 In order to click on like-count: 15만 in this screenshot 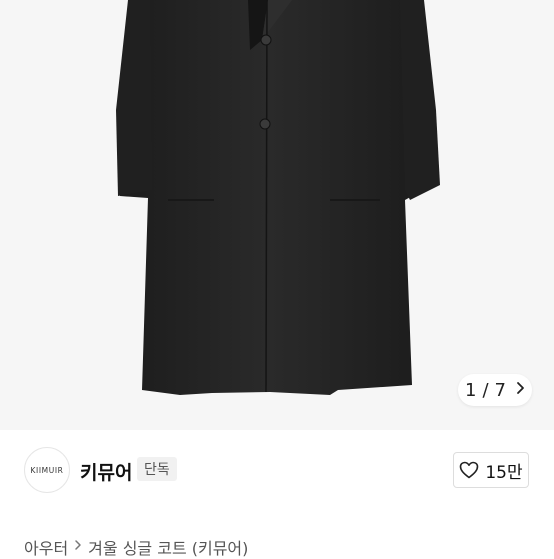, I will do `click(504, 472)`.